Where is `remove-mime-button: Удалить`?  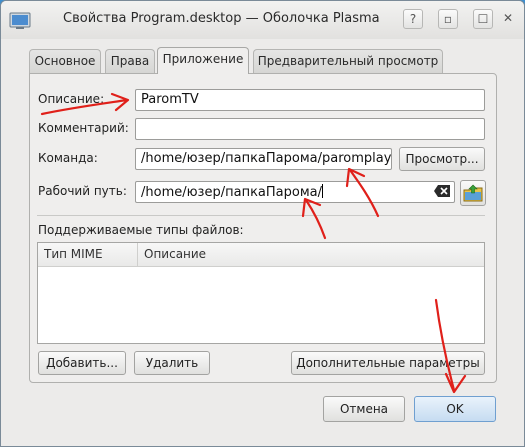
remove-mime-button: Удалить is located at coordinates (172, 363).